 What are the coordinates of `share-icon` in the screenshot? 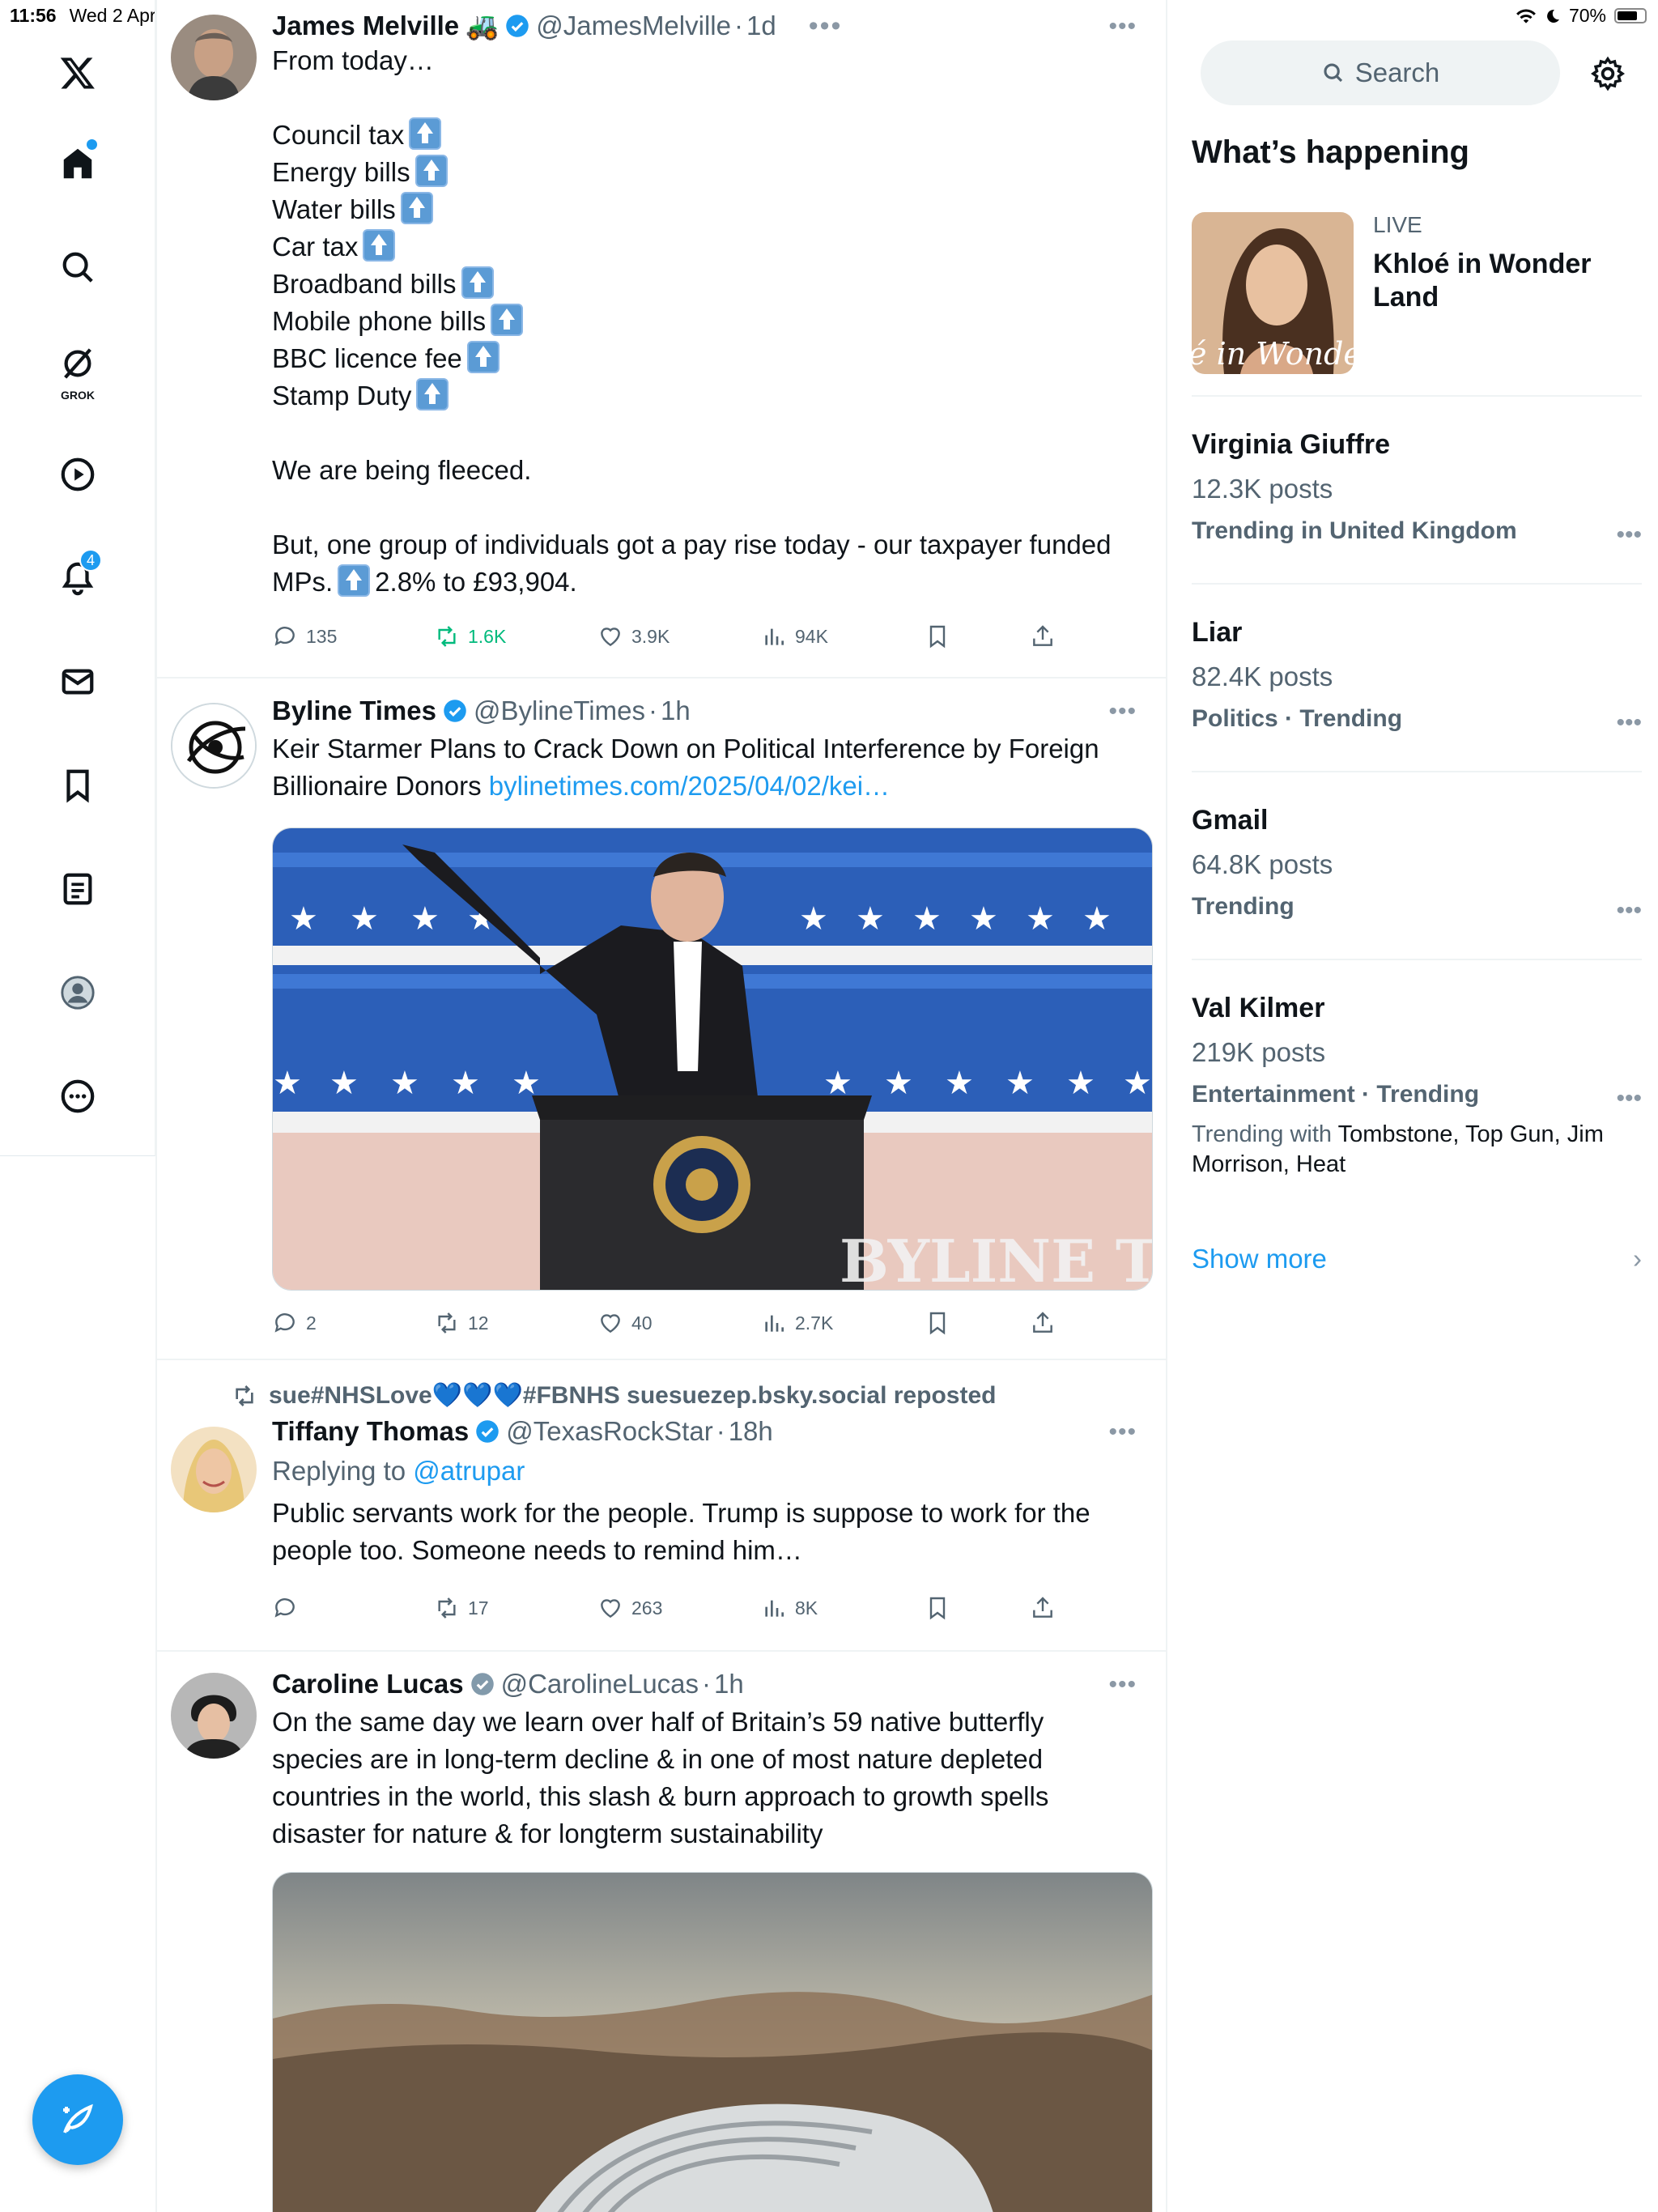 It's located at (1042, 1607).